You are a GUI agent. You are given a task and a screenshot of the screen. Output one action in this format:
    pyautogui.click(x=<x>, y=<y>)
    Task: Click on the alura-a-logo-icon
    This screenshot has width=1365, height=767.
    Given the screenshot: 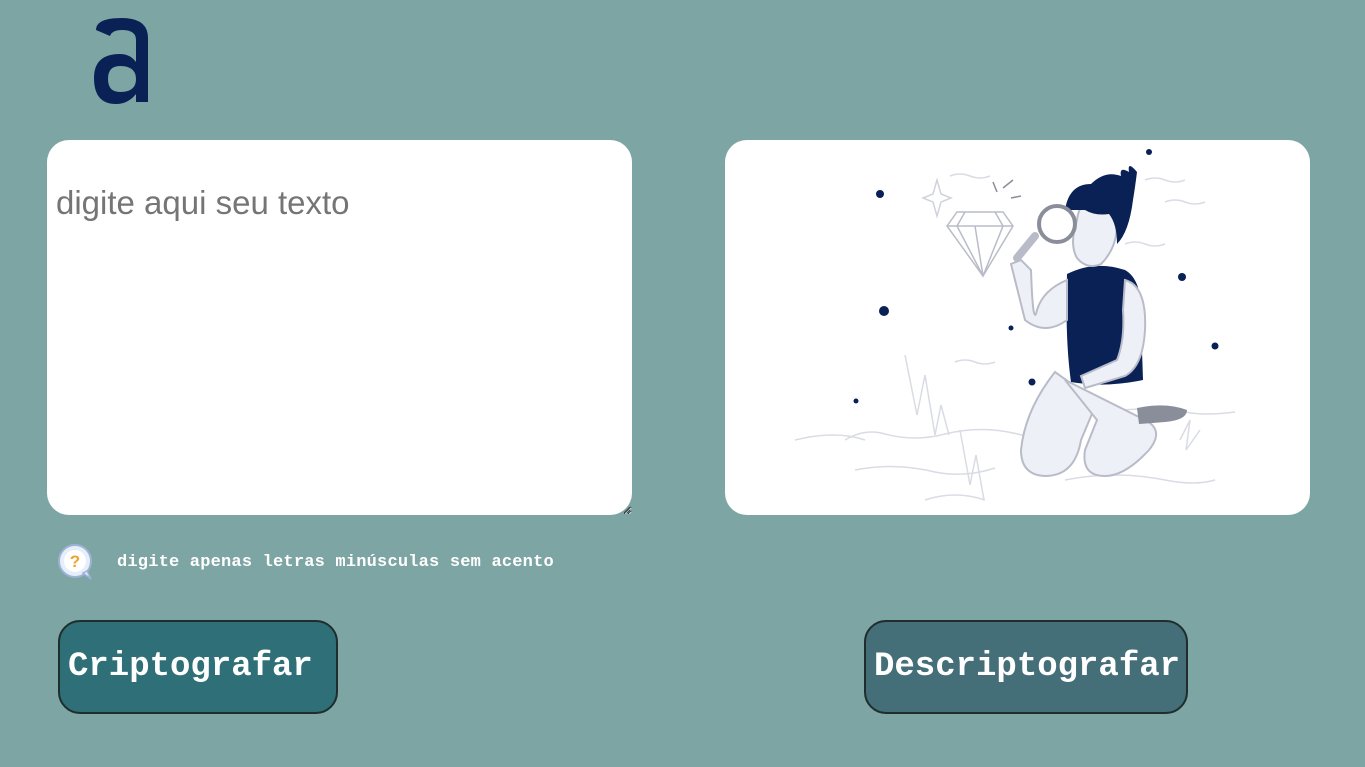 What is the action you would take?
    pyautogui.click(x=121, y=61)
    